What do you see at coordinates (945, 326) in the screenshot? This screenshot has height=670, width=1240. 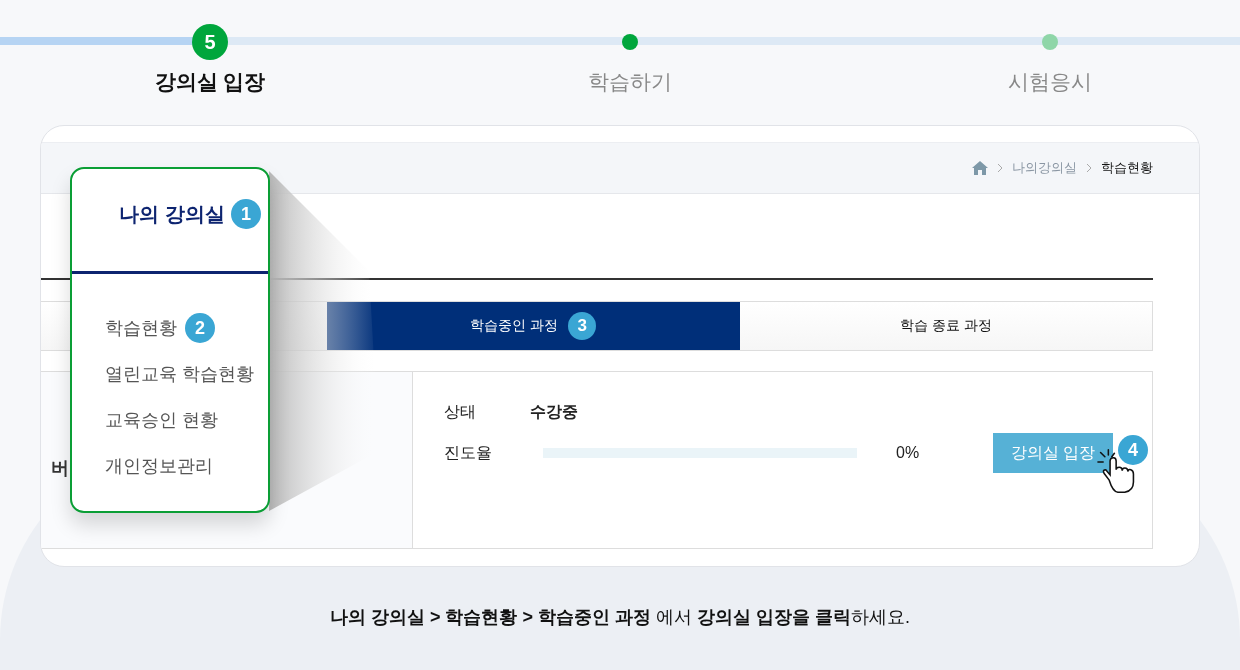 I see `tab-label: 학습 종료 과정` at bounding box center [945, 326].